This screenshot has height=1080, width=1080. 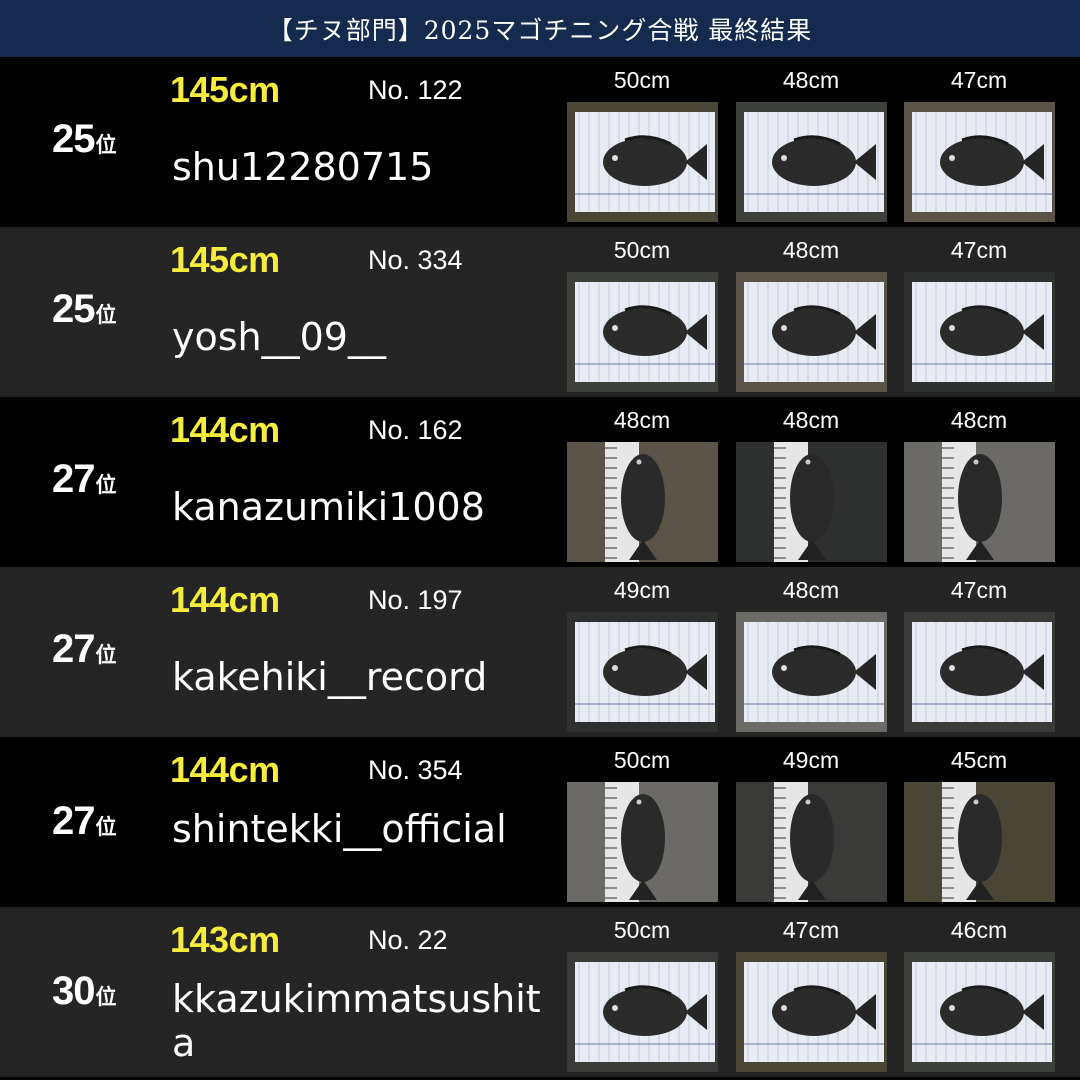 I want to click on rank: 30 位, so click(x=84, y=991).